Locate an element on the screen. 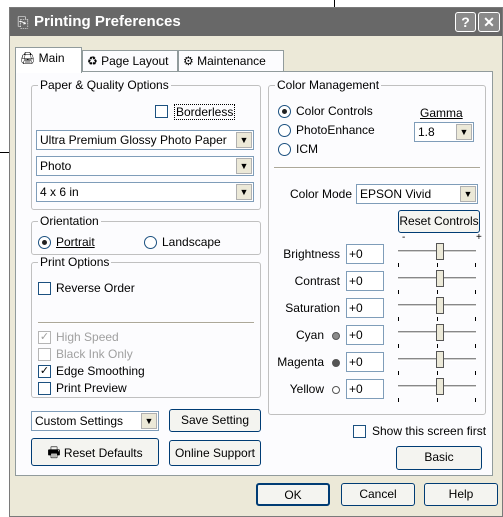 Image resolution: width=503 pixels, height=517 pixels. black-ink-only-label: Black Ink Only is located at coordinates (94, 354).